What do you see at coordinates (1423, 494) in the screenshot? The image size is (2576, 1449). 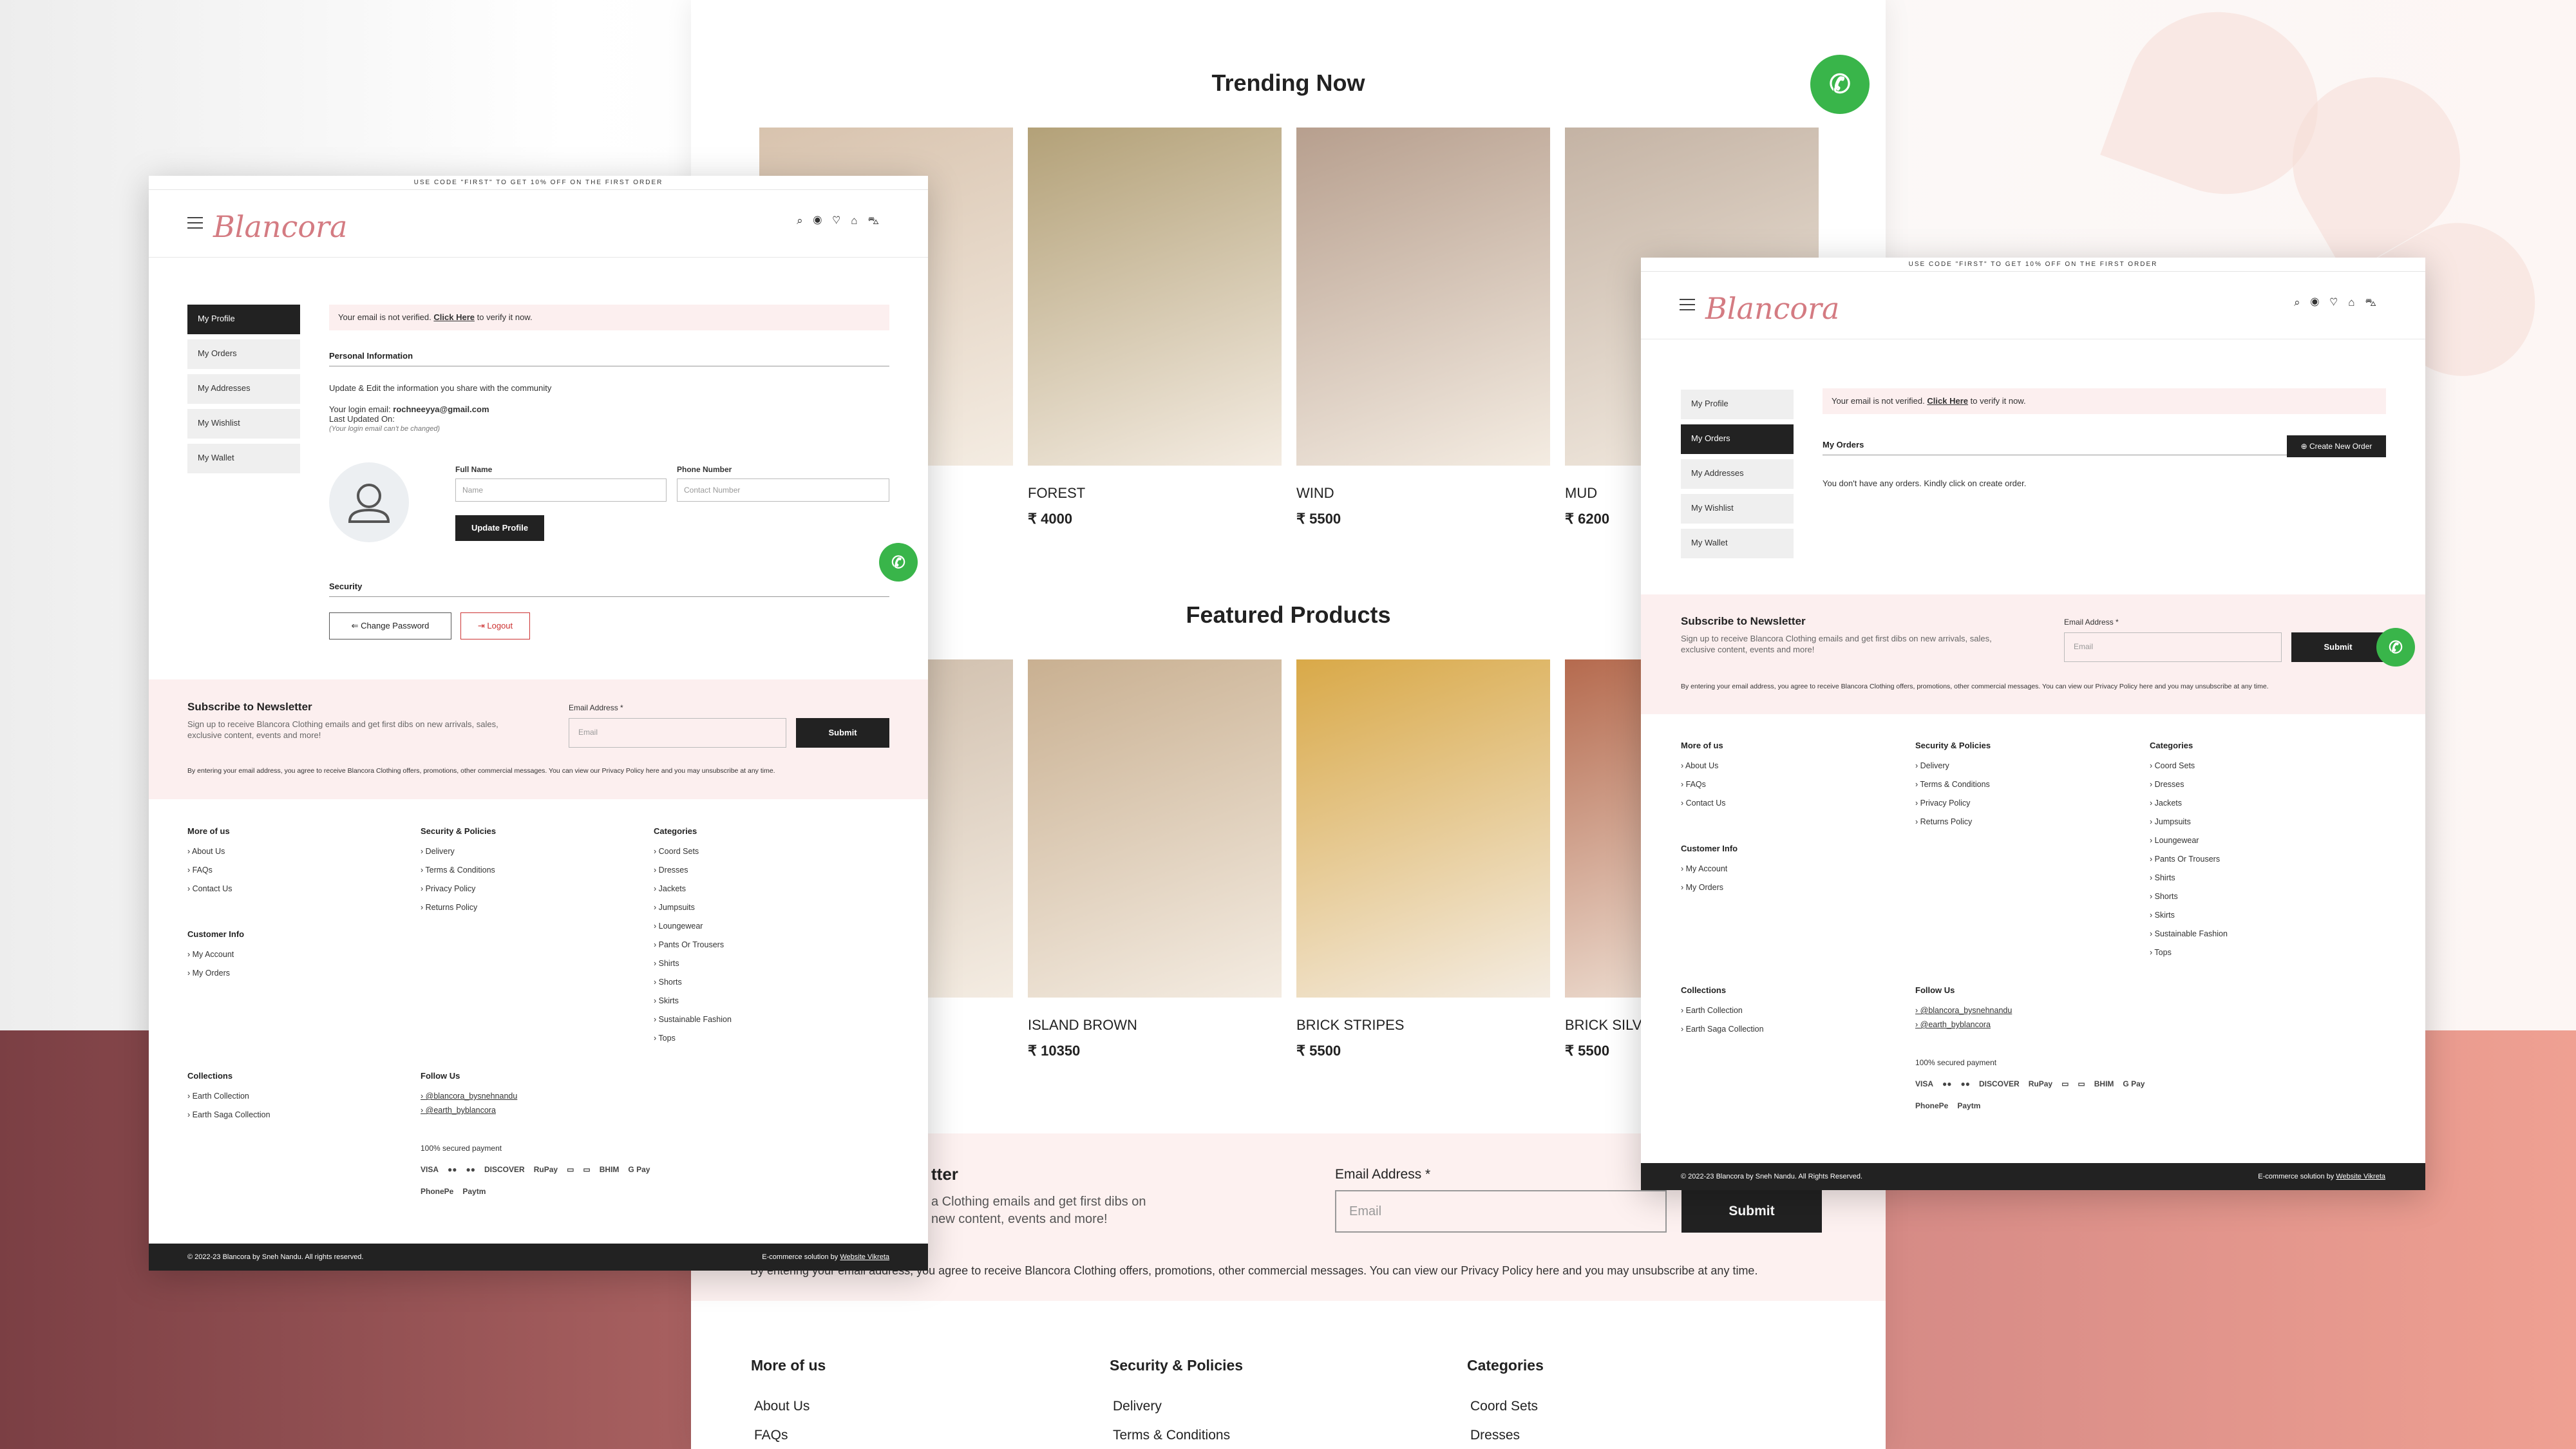 I see `product-name: WIND` at bounding box center [1423, 494].